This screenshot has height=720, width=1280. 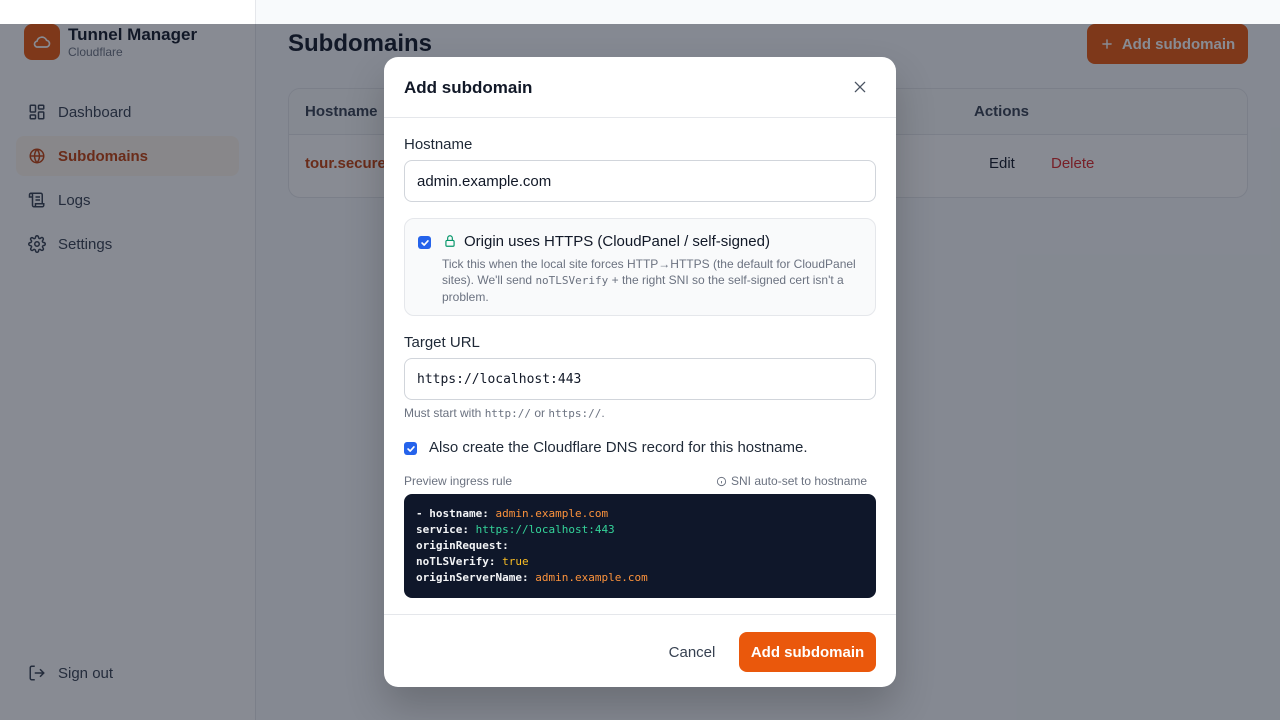 I want to click on https-checkbox, so click(x=424, y=242).